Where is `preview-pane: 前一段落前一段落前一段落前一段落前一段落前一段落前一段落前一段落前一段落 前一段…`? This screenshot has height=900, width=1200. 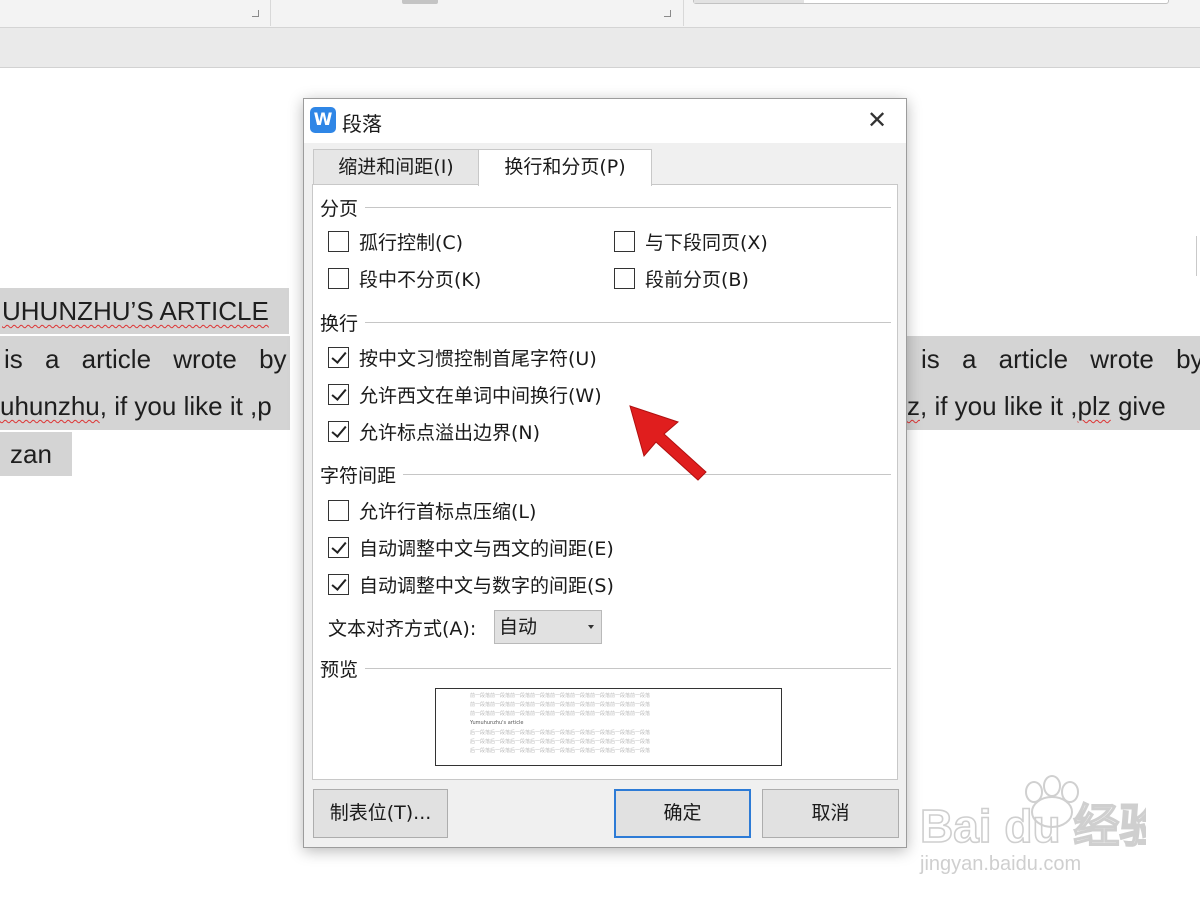
preview-pane: 前一段落前一段落前一段落前一段落前一段落前一段落前一段落前一段落前一段落 前一段… is located at coordinates (608, 727).